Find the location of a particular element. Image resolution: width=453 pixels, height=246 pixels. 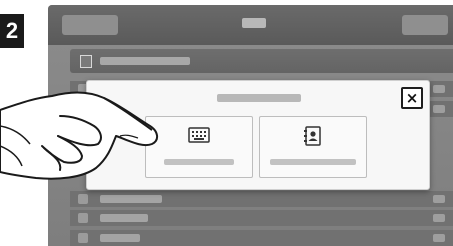

address-book-option is located at coordinates (313, 147).